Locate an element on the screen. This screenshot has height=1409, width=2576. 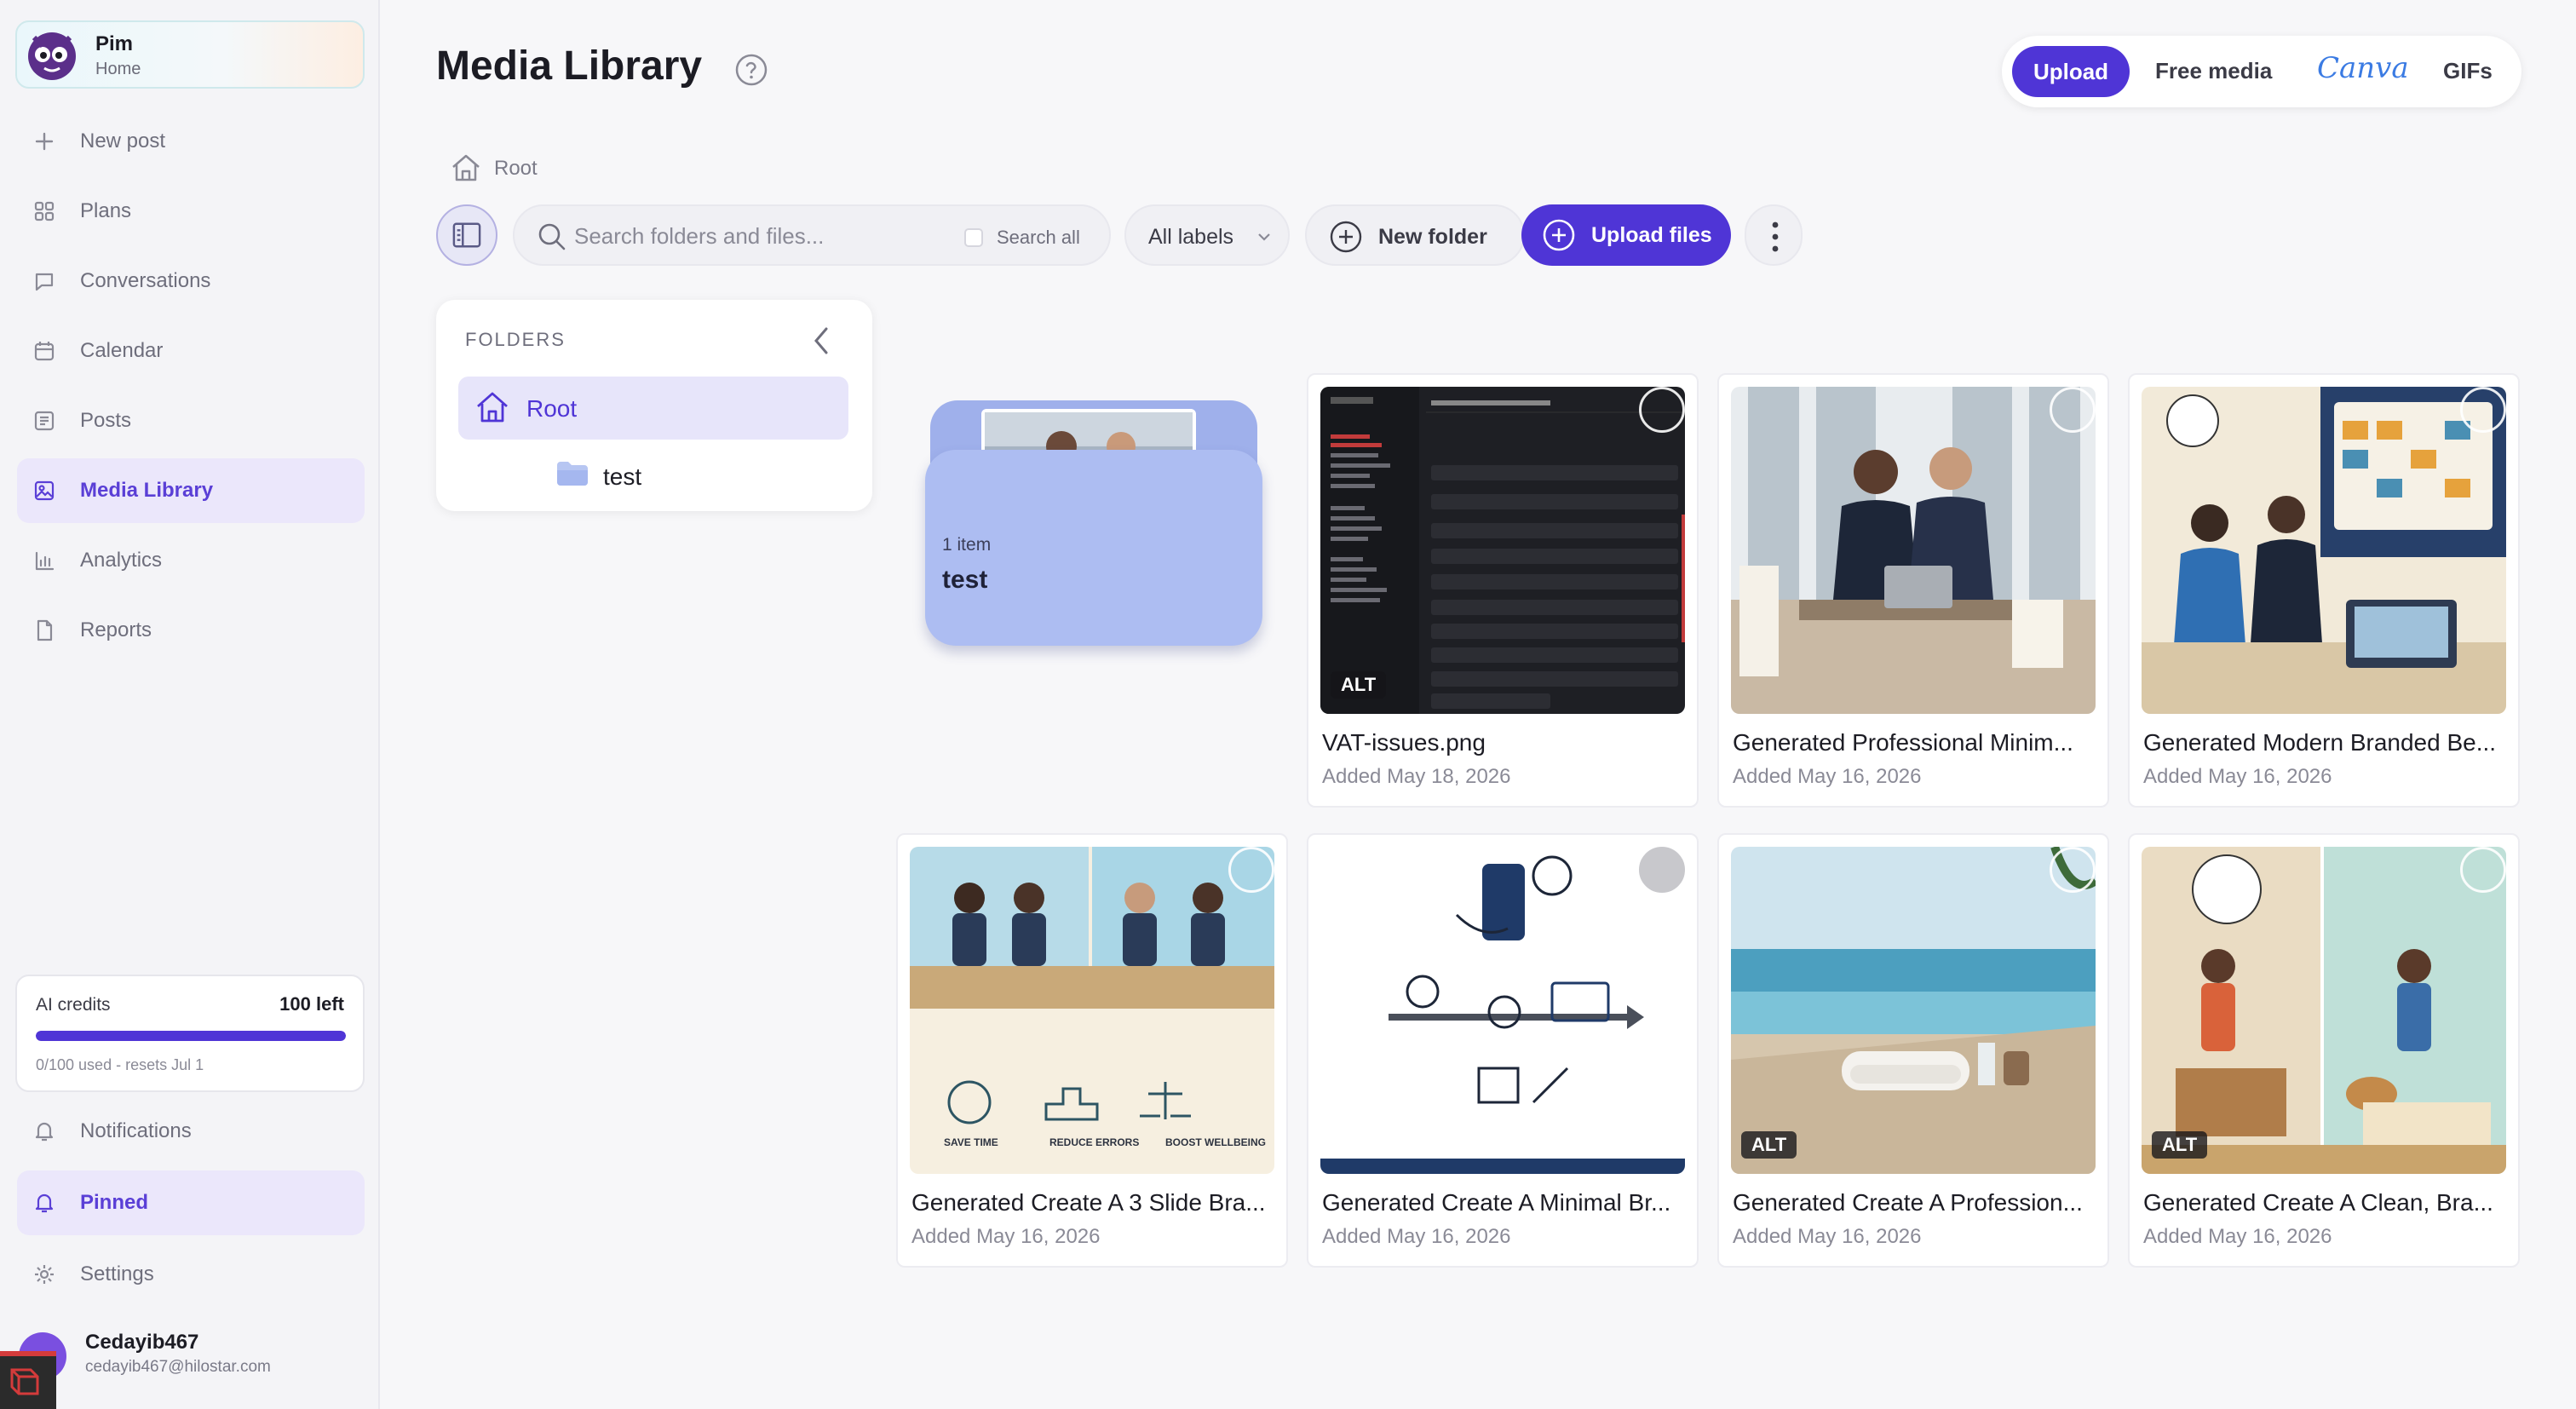
user-name: Cedayib467 is located at coordinates (142, 1342).